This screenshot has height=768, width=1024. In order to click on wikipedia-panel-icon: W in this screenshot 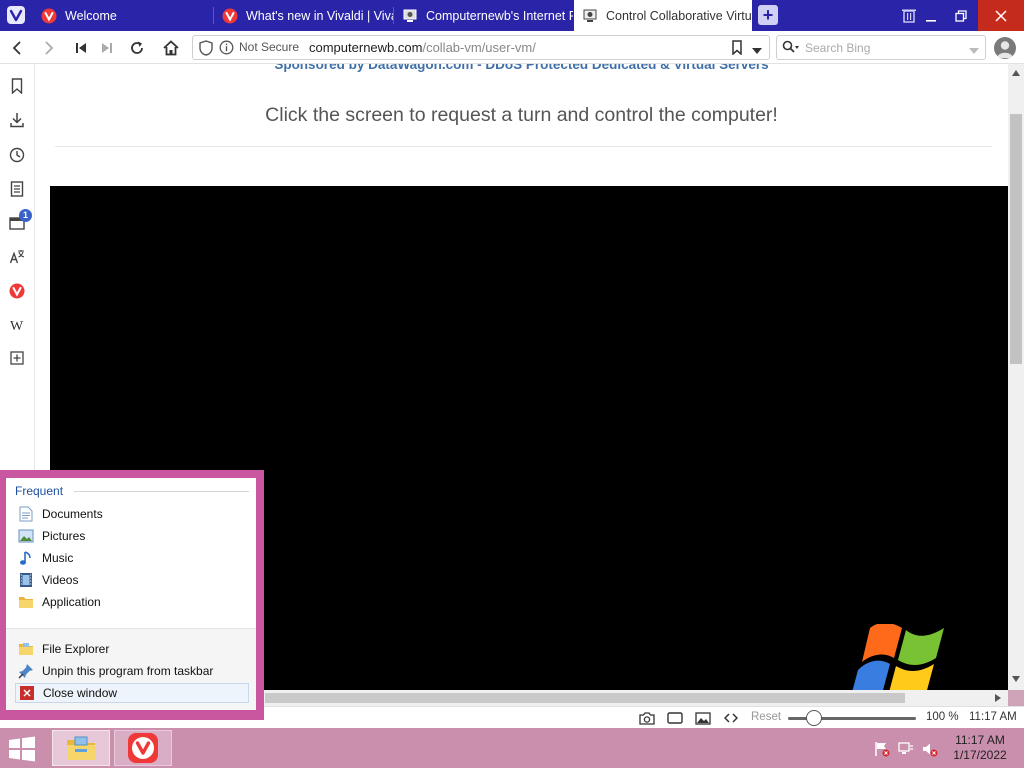, I will do `click(17, 325)`.